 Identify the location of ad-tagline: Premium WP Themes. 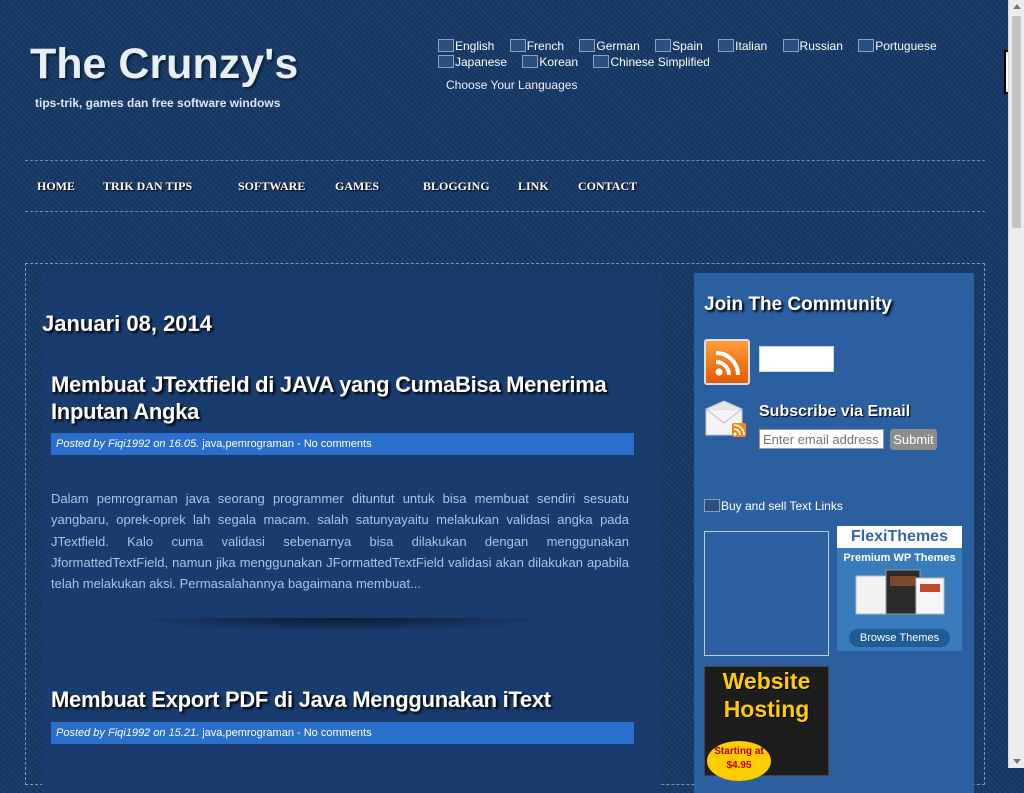
(899, 558).